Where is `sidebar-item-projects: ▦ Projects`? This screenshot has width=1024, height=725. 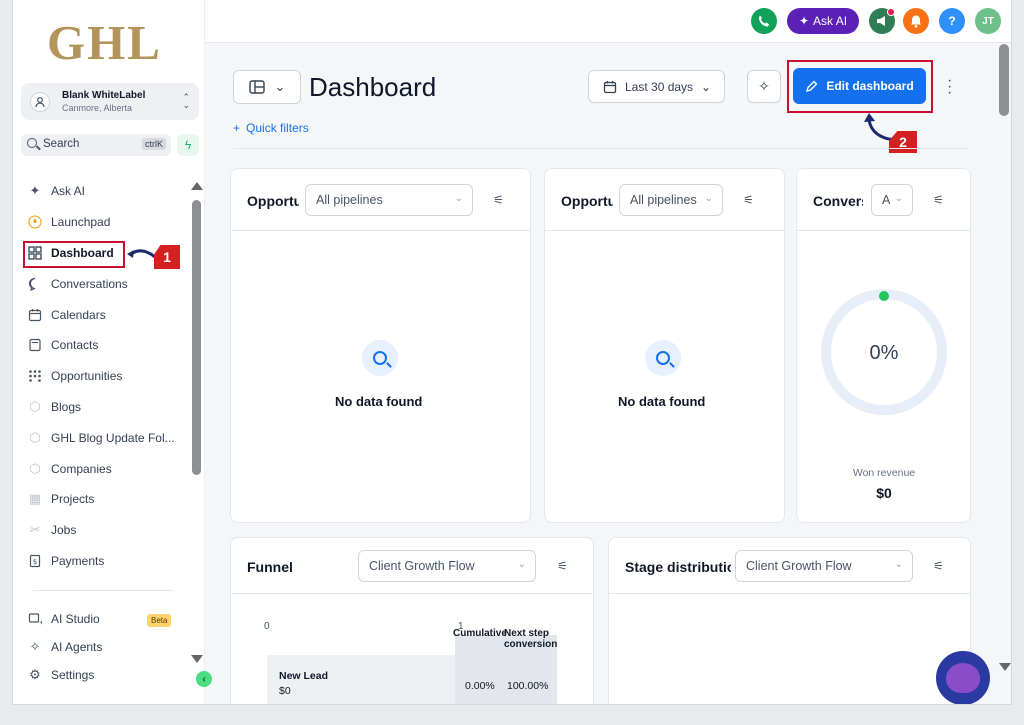
sidebar-item-projects: ▦ Projects is located at coordinates (107, 499).